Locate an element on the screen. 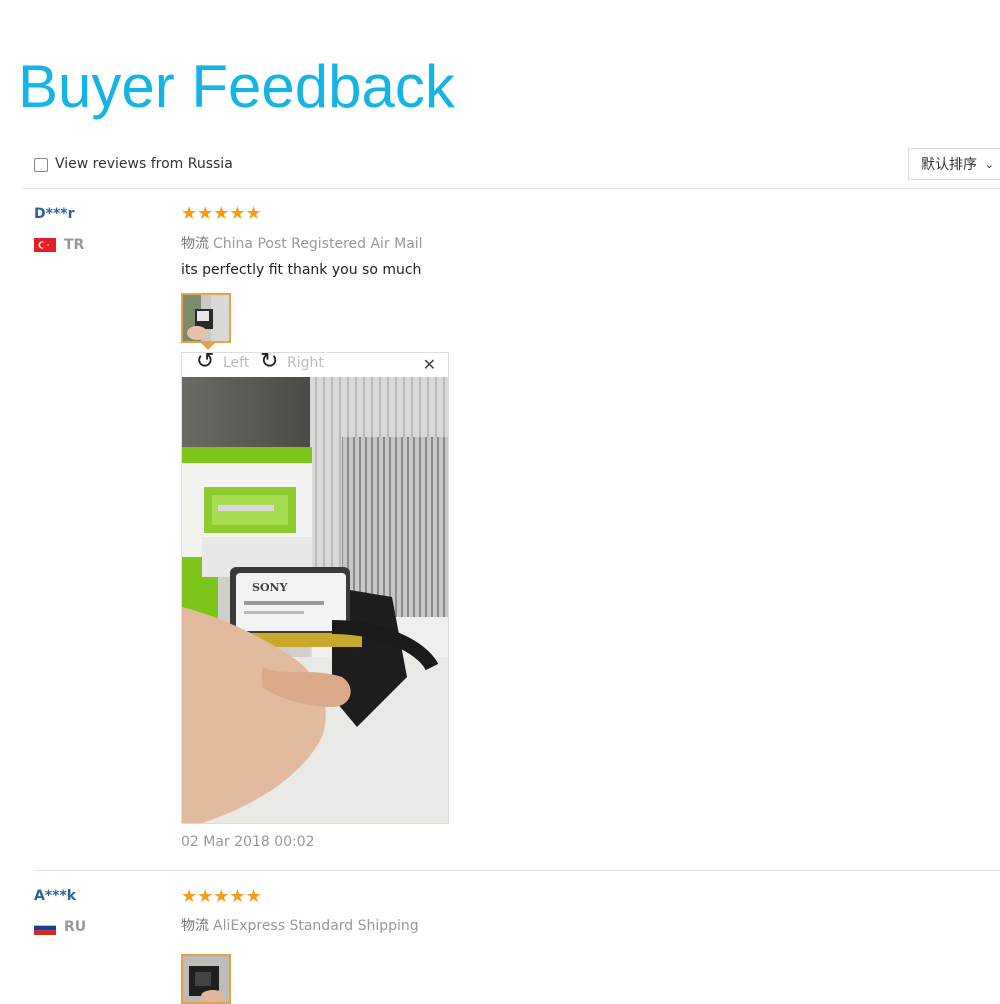 The width and height of the screenshot is (1000, 1004). photo-viewer: ↺ Left ↻ Right ✕ SONY is located at coordinates (315, 586).